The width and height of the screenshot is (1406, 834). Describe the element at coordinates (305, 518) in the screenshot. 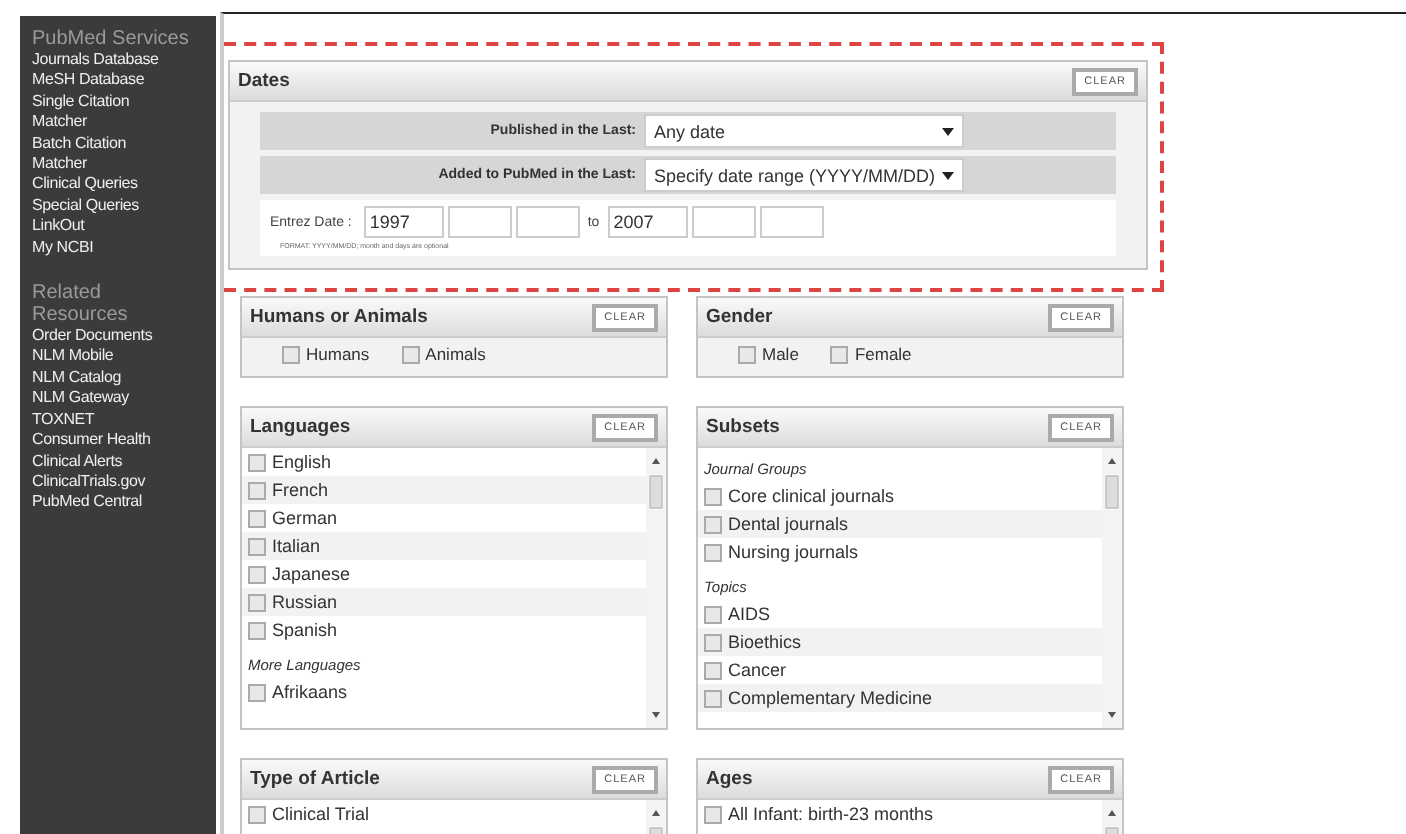

I see `option-label: German` at that location.